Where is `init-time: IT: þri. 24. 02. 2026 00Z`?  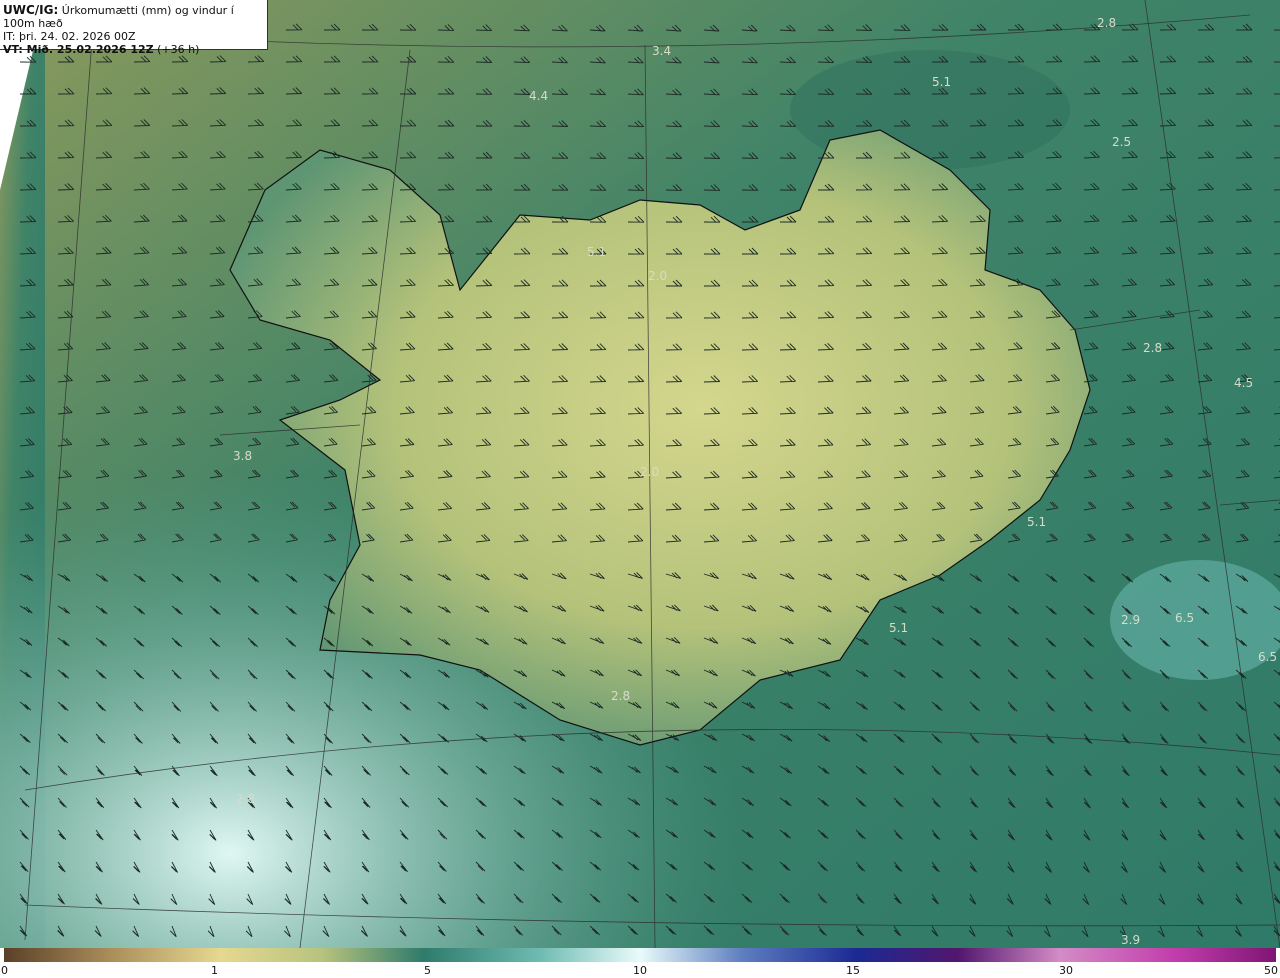
init-time: IT: þri. 24. 02. 2026 00Z is located at coordinates (69, 36).